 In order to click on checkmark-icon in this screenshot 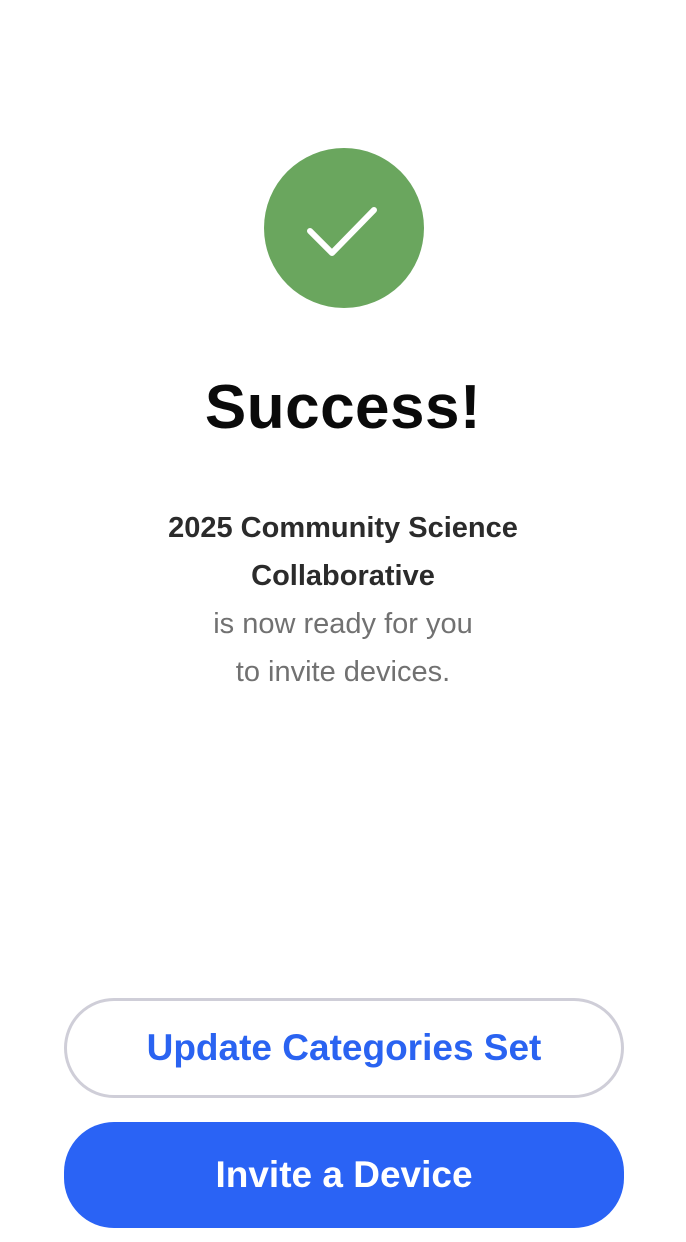, I will do `click(342, 231)`.